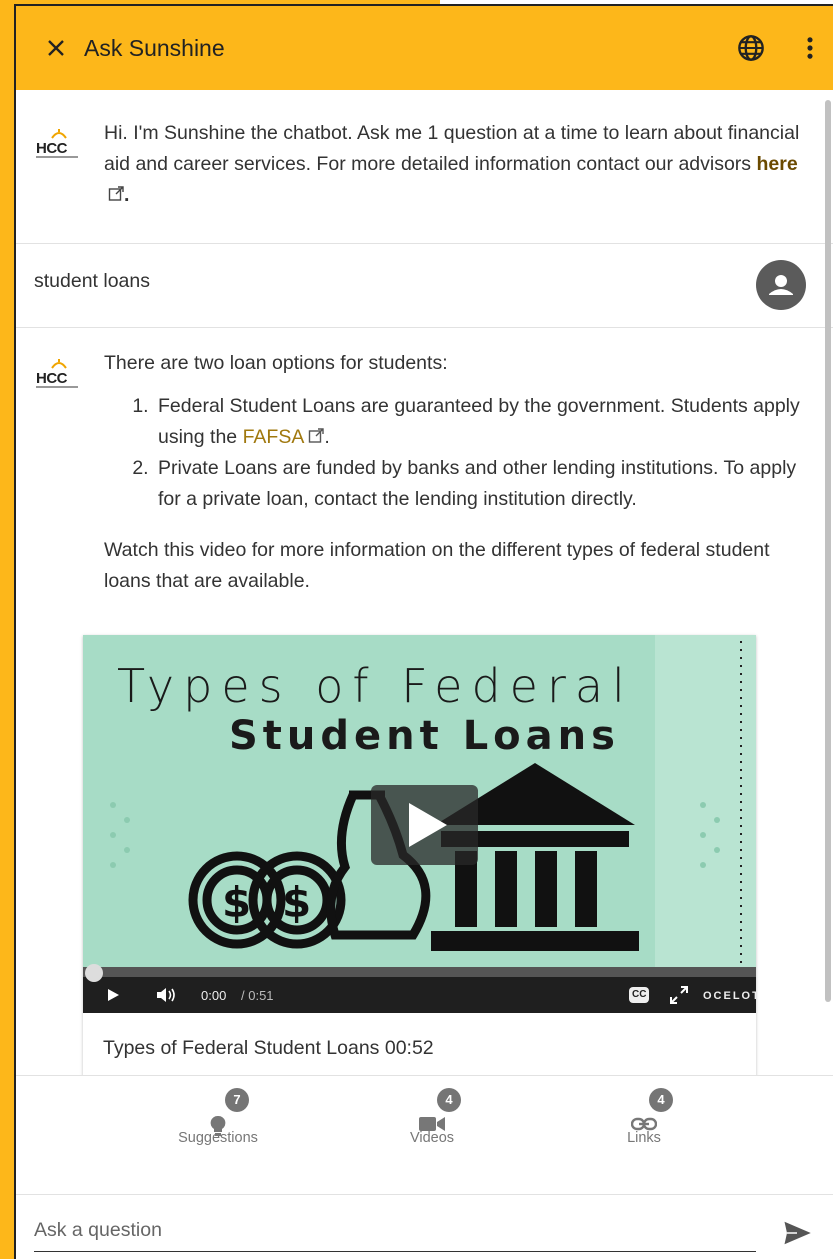 Image resolution: width=833 pixels, height=1259 pixels. Describe the element at coordinates (797, 1233) in the screenshot. I see `send-icon` at that location.